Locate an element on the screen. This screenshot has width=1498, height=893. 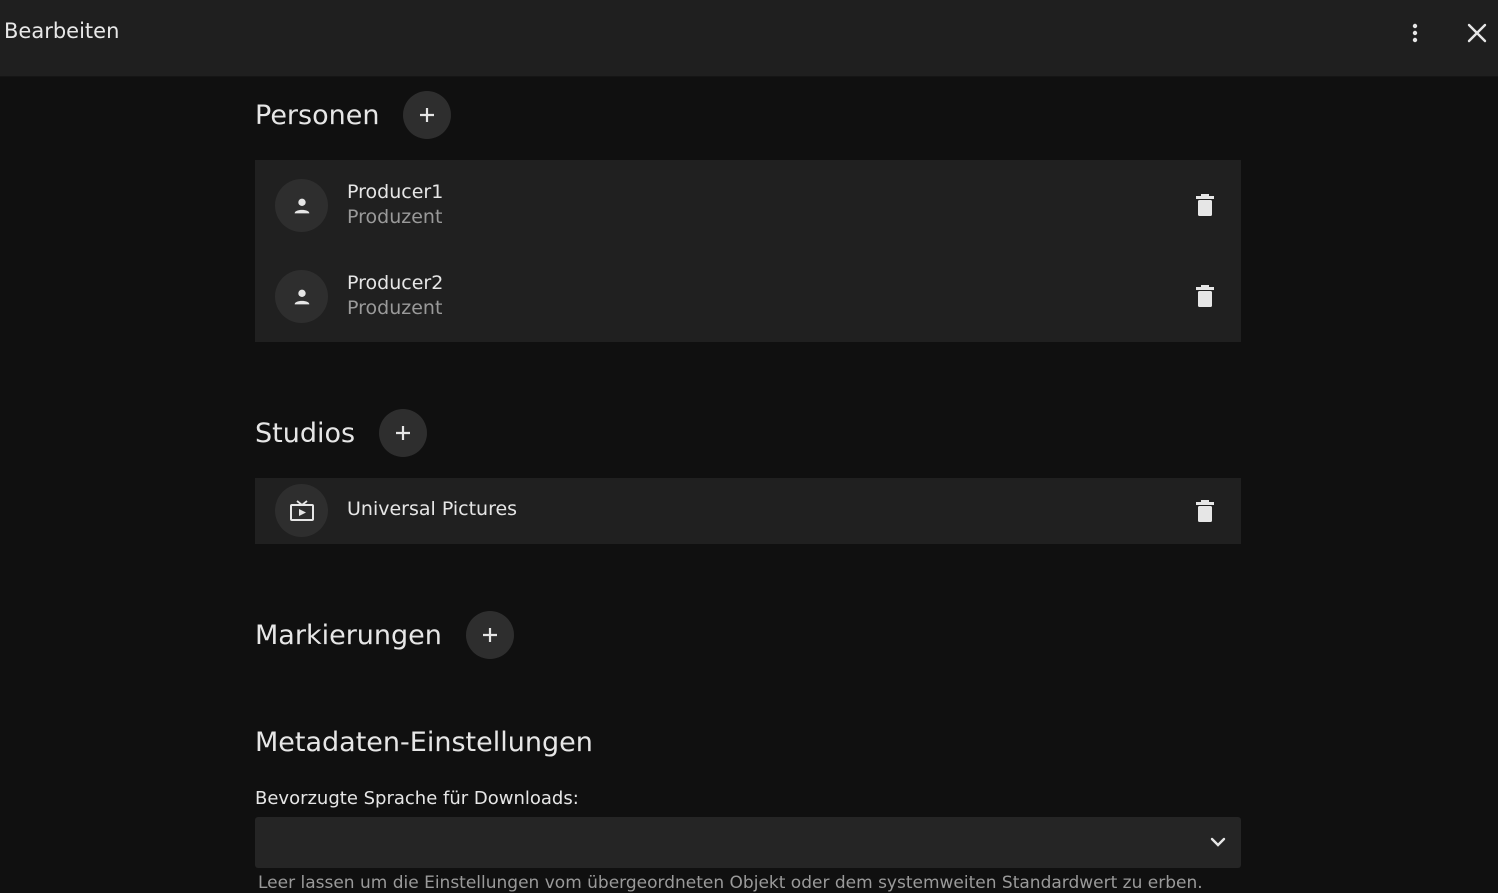
person-name: Producer2 is located at coordinates (395, 283).